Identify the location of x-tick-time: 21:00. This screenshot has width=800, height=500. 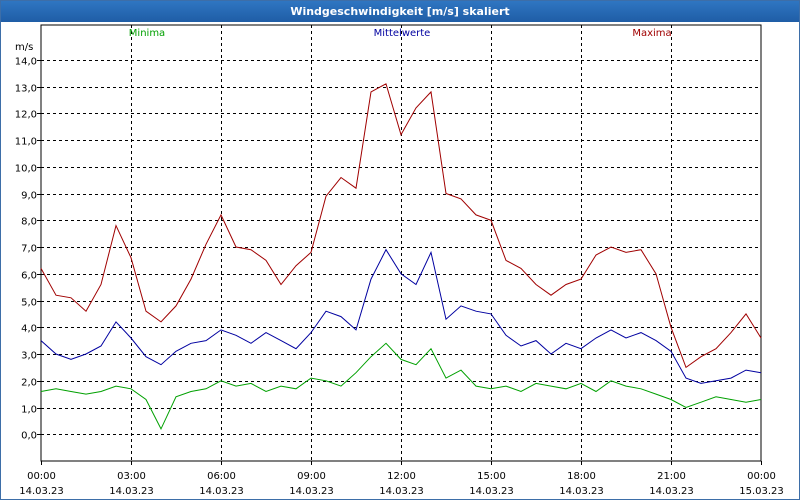
(671, 476).